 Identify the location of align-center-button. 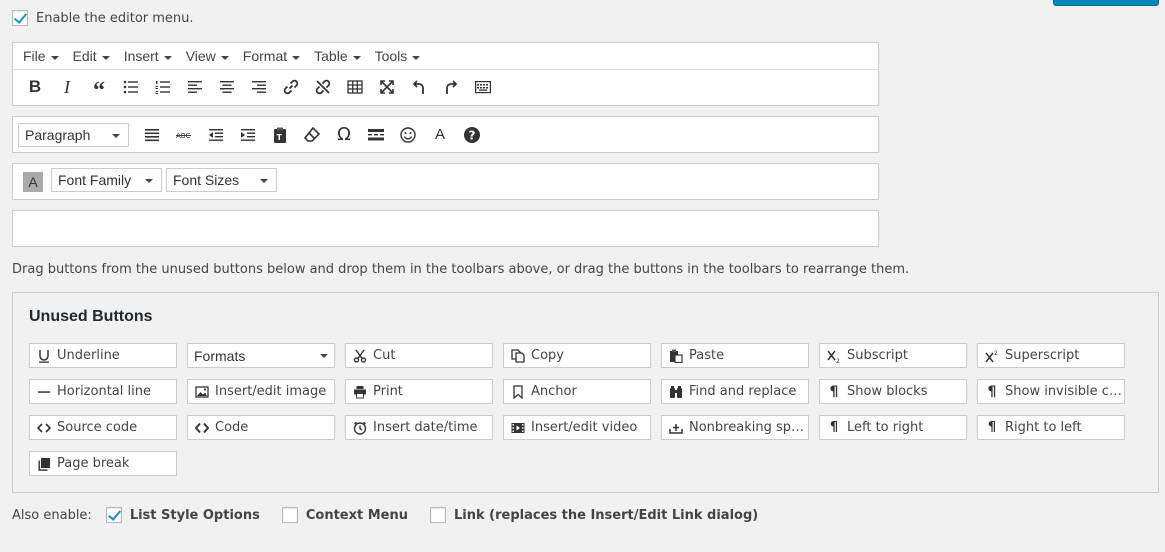
(227, 87).